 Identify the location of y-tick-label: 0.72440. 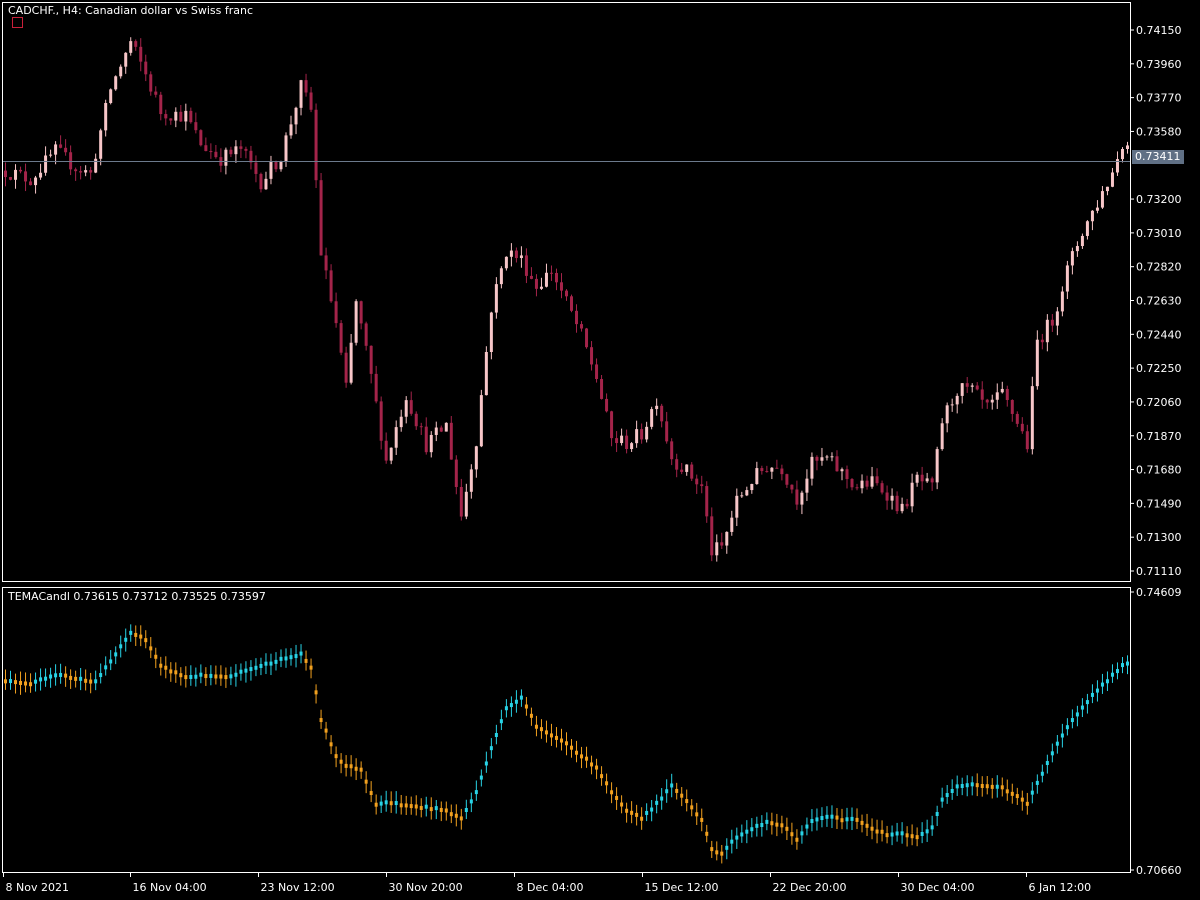
(1159, 334).